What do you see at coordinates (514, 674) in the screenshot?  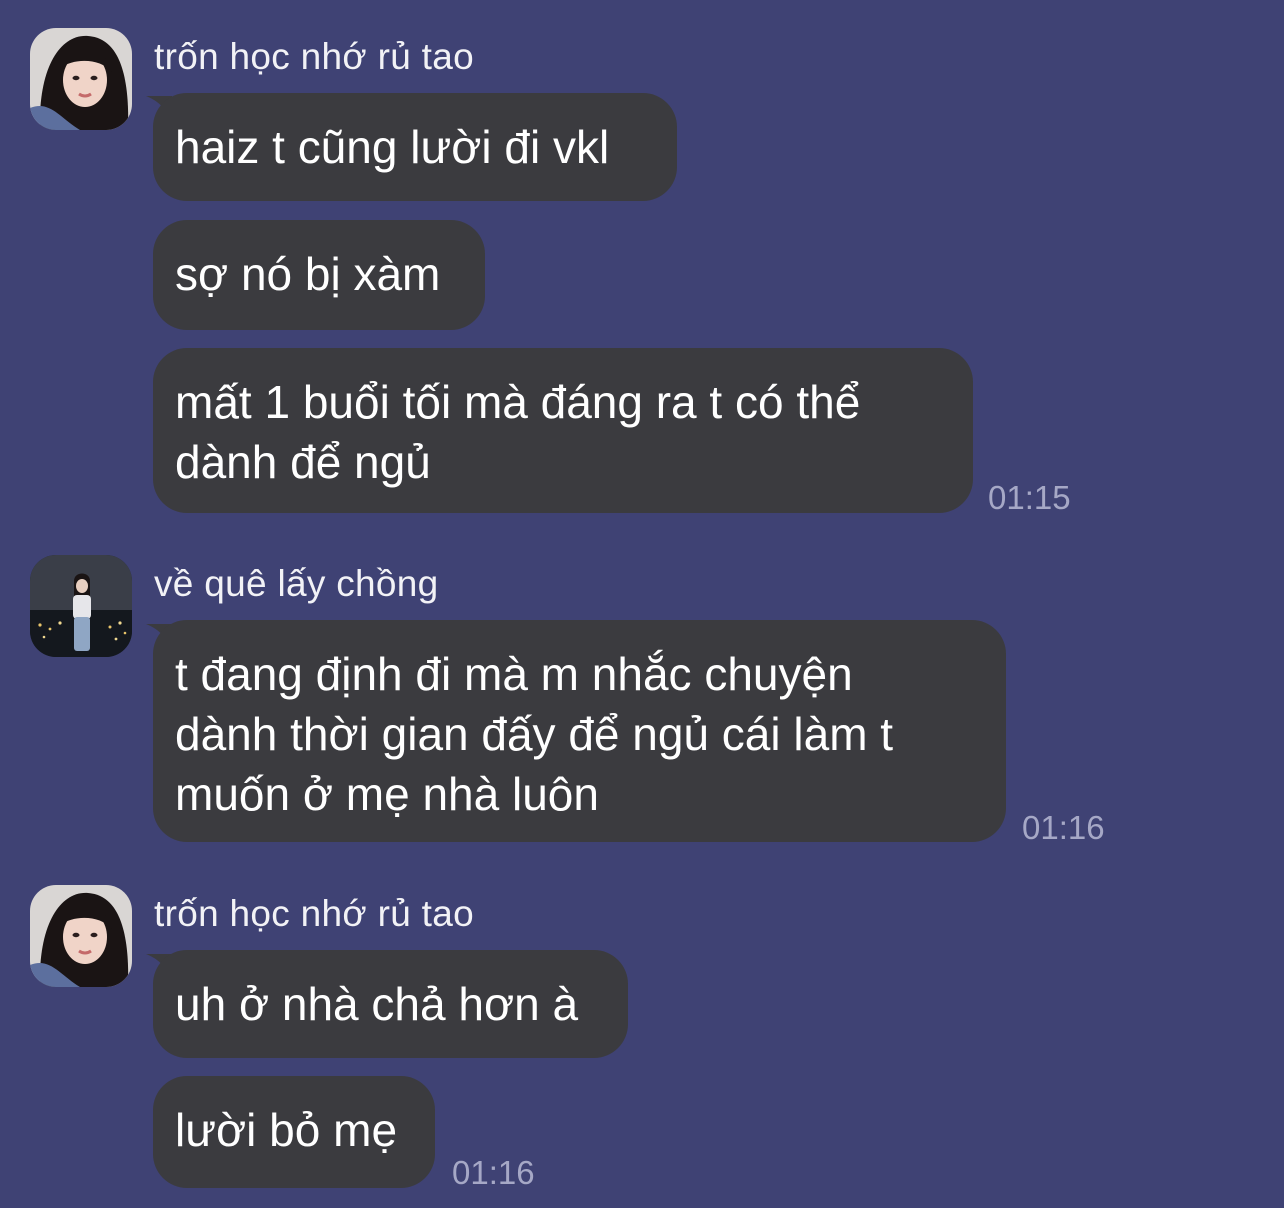 I see `message-line: t đang định đi mà m nhắc chuyện` at bounding box center [514, 674].